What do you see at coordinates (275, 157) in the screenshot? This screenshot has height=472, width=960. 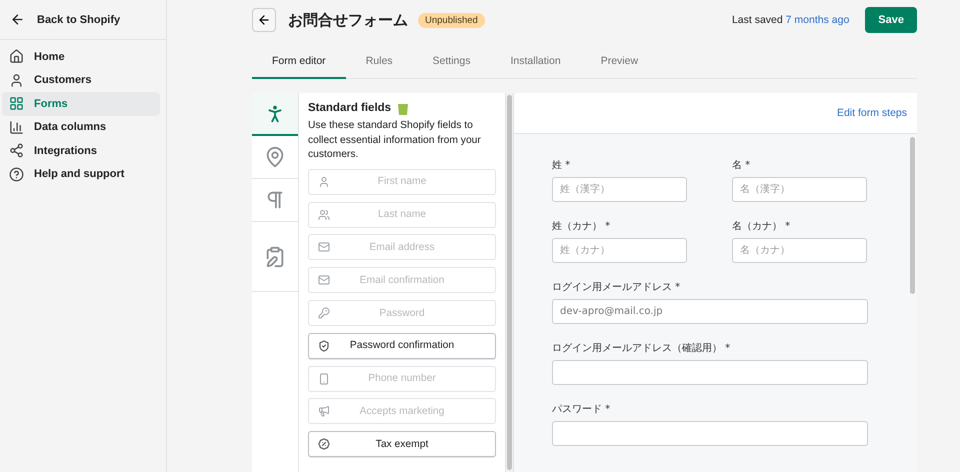 I see `map-pin-icon` at bounding box center [275, 157].